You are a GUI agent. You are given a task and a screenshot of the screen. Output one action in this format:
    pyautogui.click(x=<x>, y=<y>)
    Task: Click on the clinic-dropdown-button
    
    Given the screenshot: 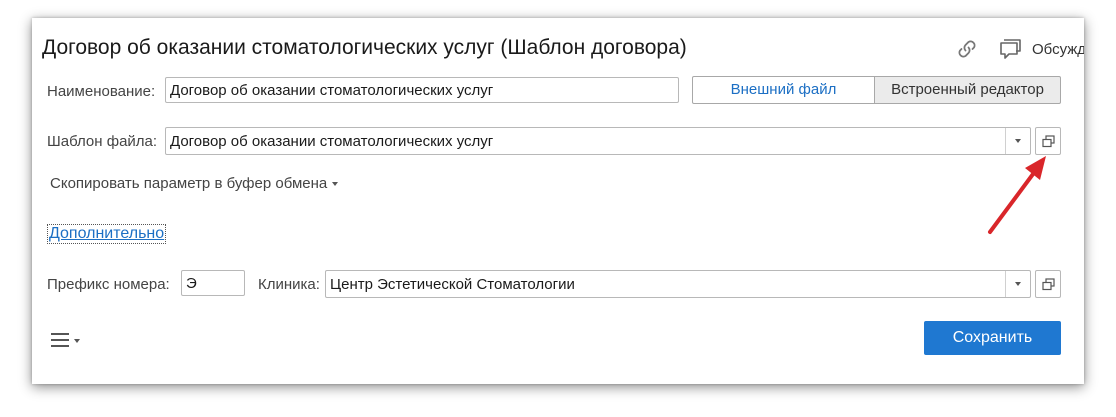 What is the action you would take?
    pyautogui.click(x=1017, y=284)
    